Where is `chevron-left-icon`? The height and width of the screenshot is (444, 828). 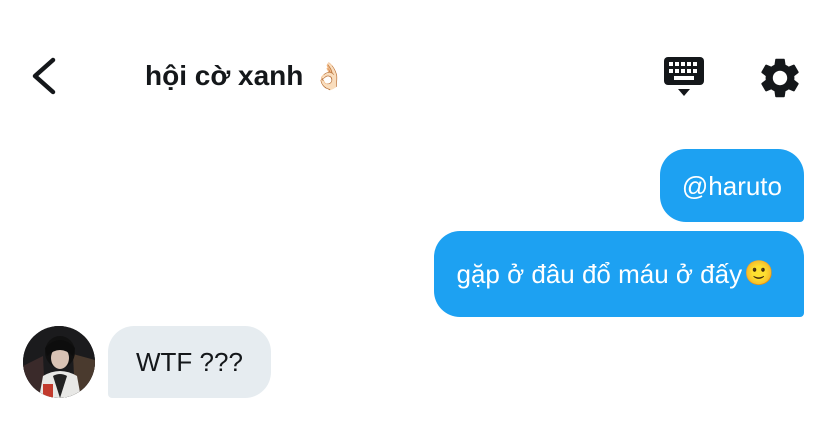
chevron-left-icon is located at coordinates (44, 76).